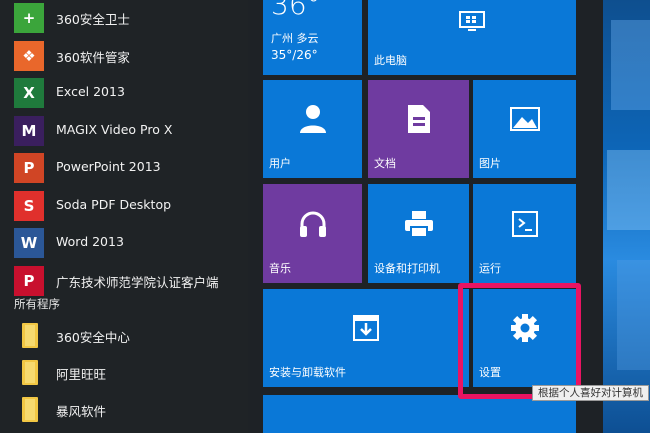  What do you see at coordinates (114, 204) in the screenshot?
I see `app-list-item-label: Soda PDF Desktop` at bounding box center [114, 204].